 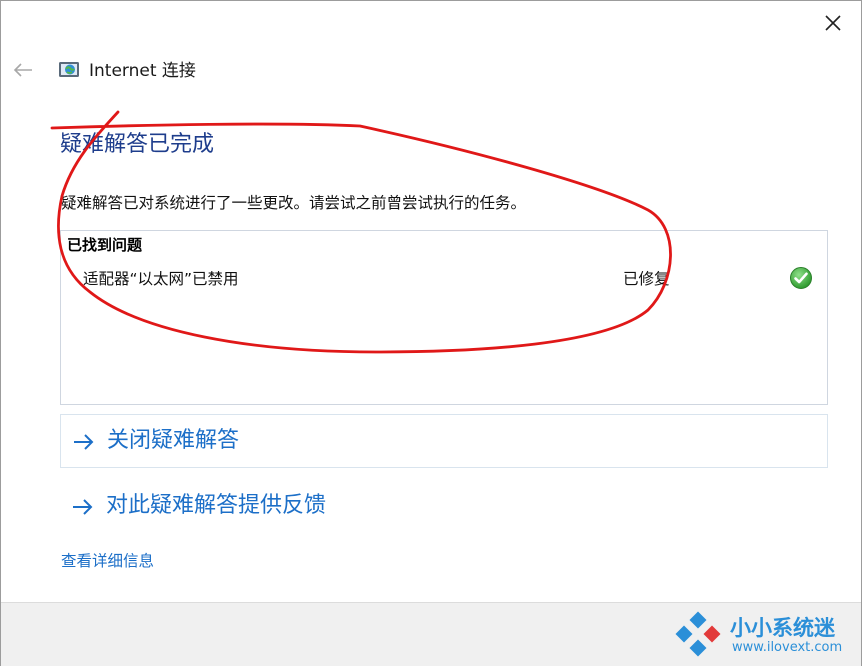 What do you see at coordinates (787, 647) in the screenshot?
I see `watermark-url: www.ilovext.com` at bounding box center [787, 647].